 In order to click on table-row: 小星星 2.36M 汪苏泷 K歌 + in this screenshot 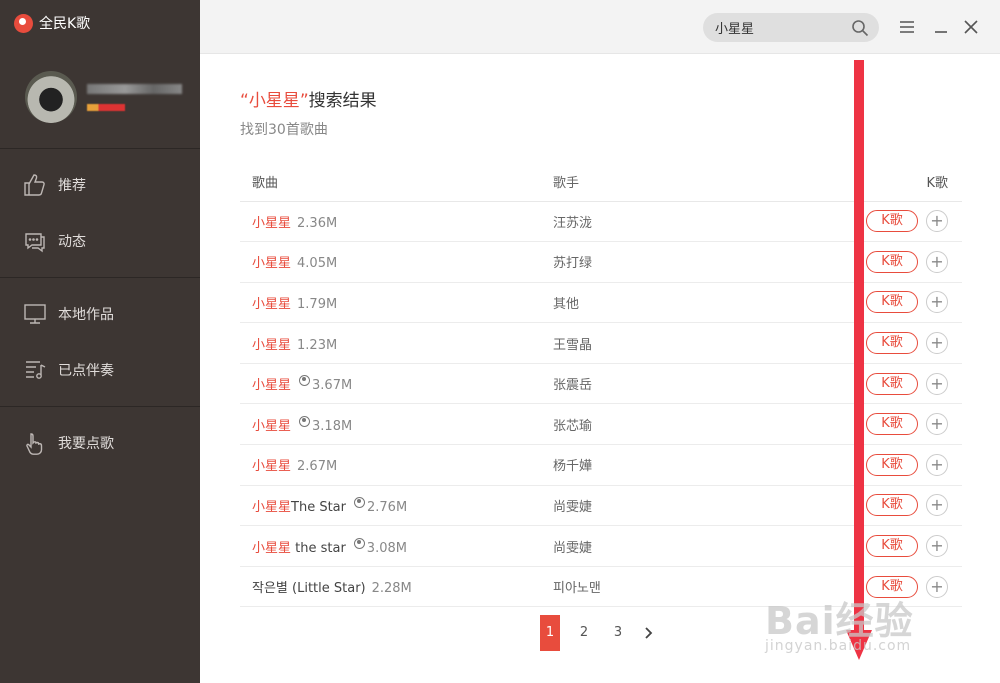, I will do `click(601, 222)`.